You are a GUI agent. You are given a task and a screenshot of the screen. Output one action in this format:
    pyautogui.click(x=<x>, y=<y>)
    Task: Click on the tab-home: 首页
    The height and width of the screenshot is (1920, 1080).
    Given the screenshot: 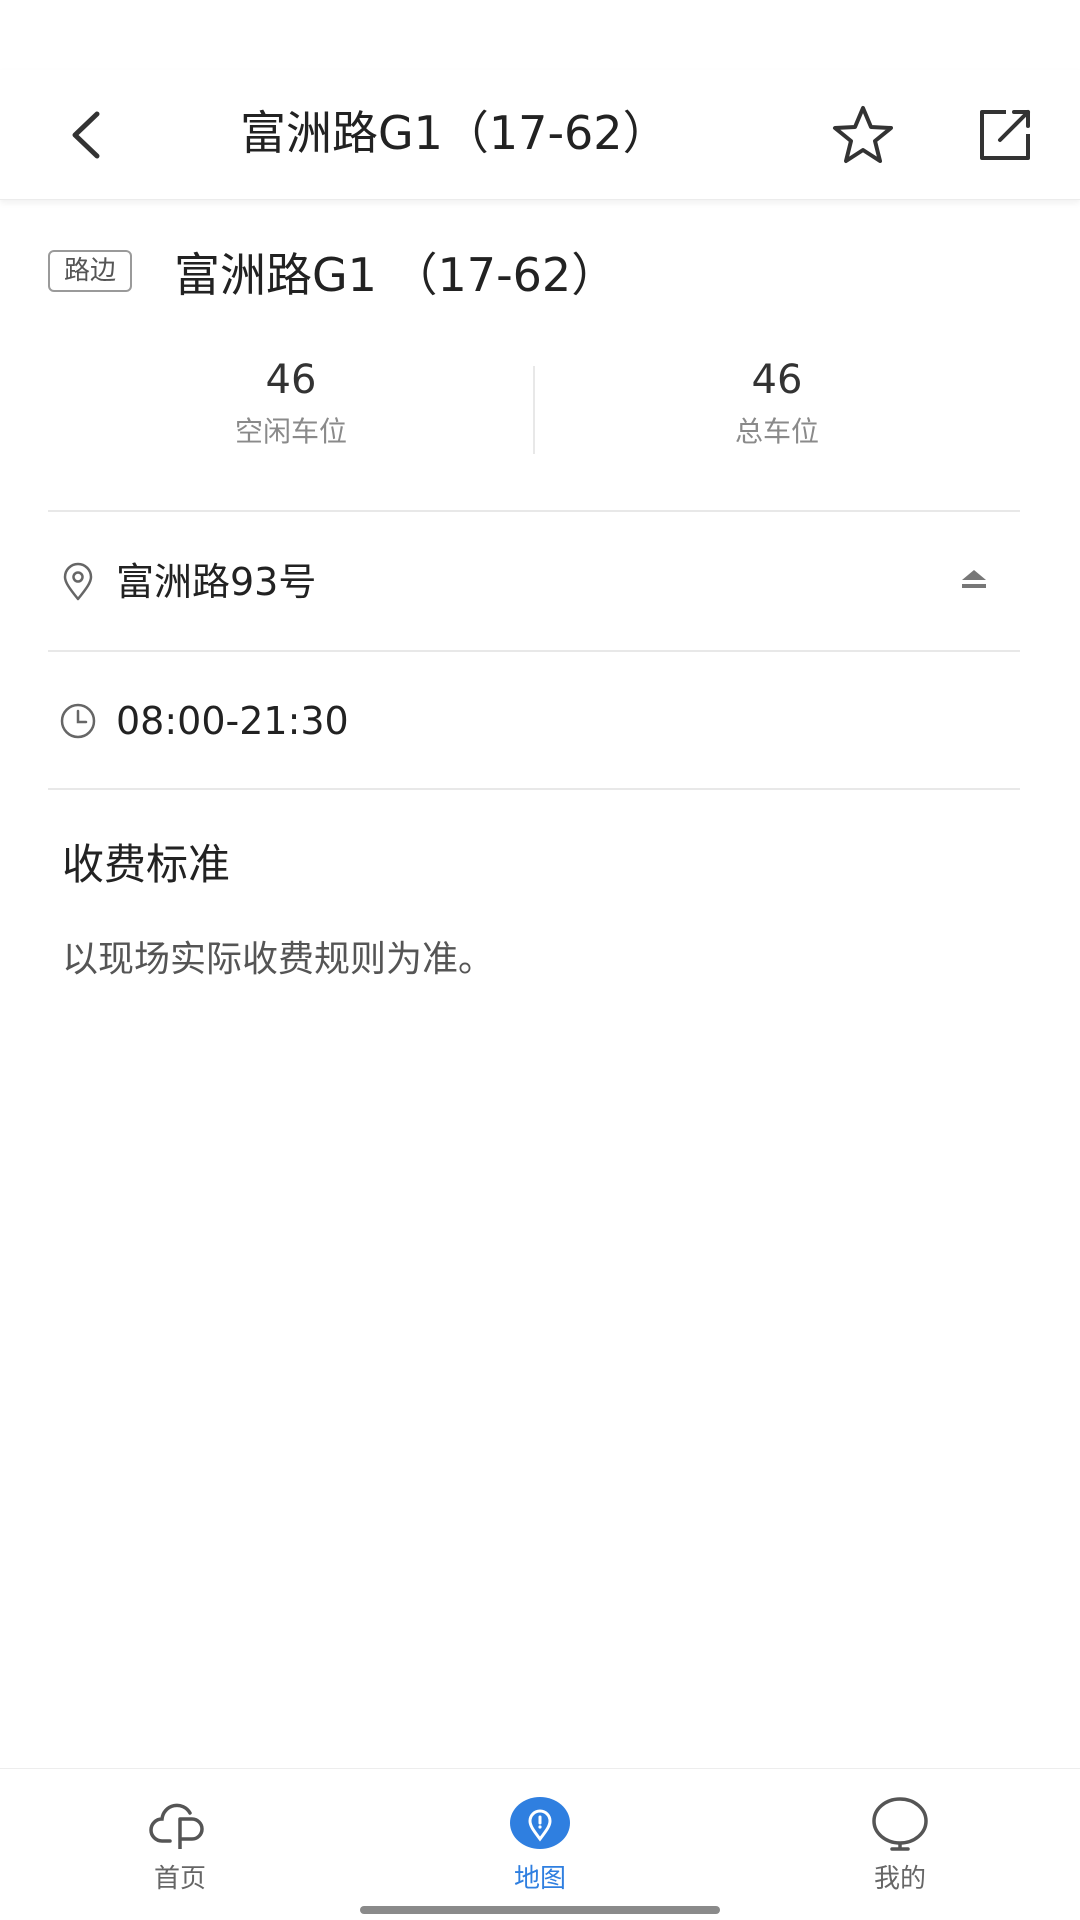 What is the action you would take?
    pyautogui.click(x=180, y=1831)
    